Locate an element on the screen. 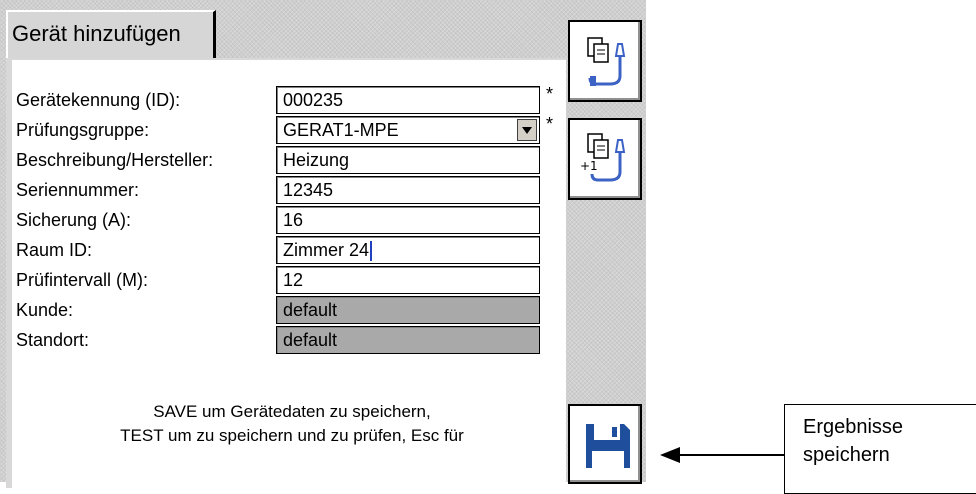 This screenshot has width=976, height=494. form-row-device-id: Gerätekennung (ID): 000235 * is located at coordinates (292, 100).